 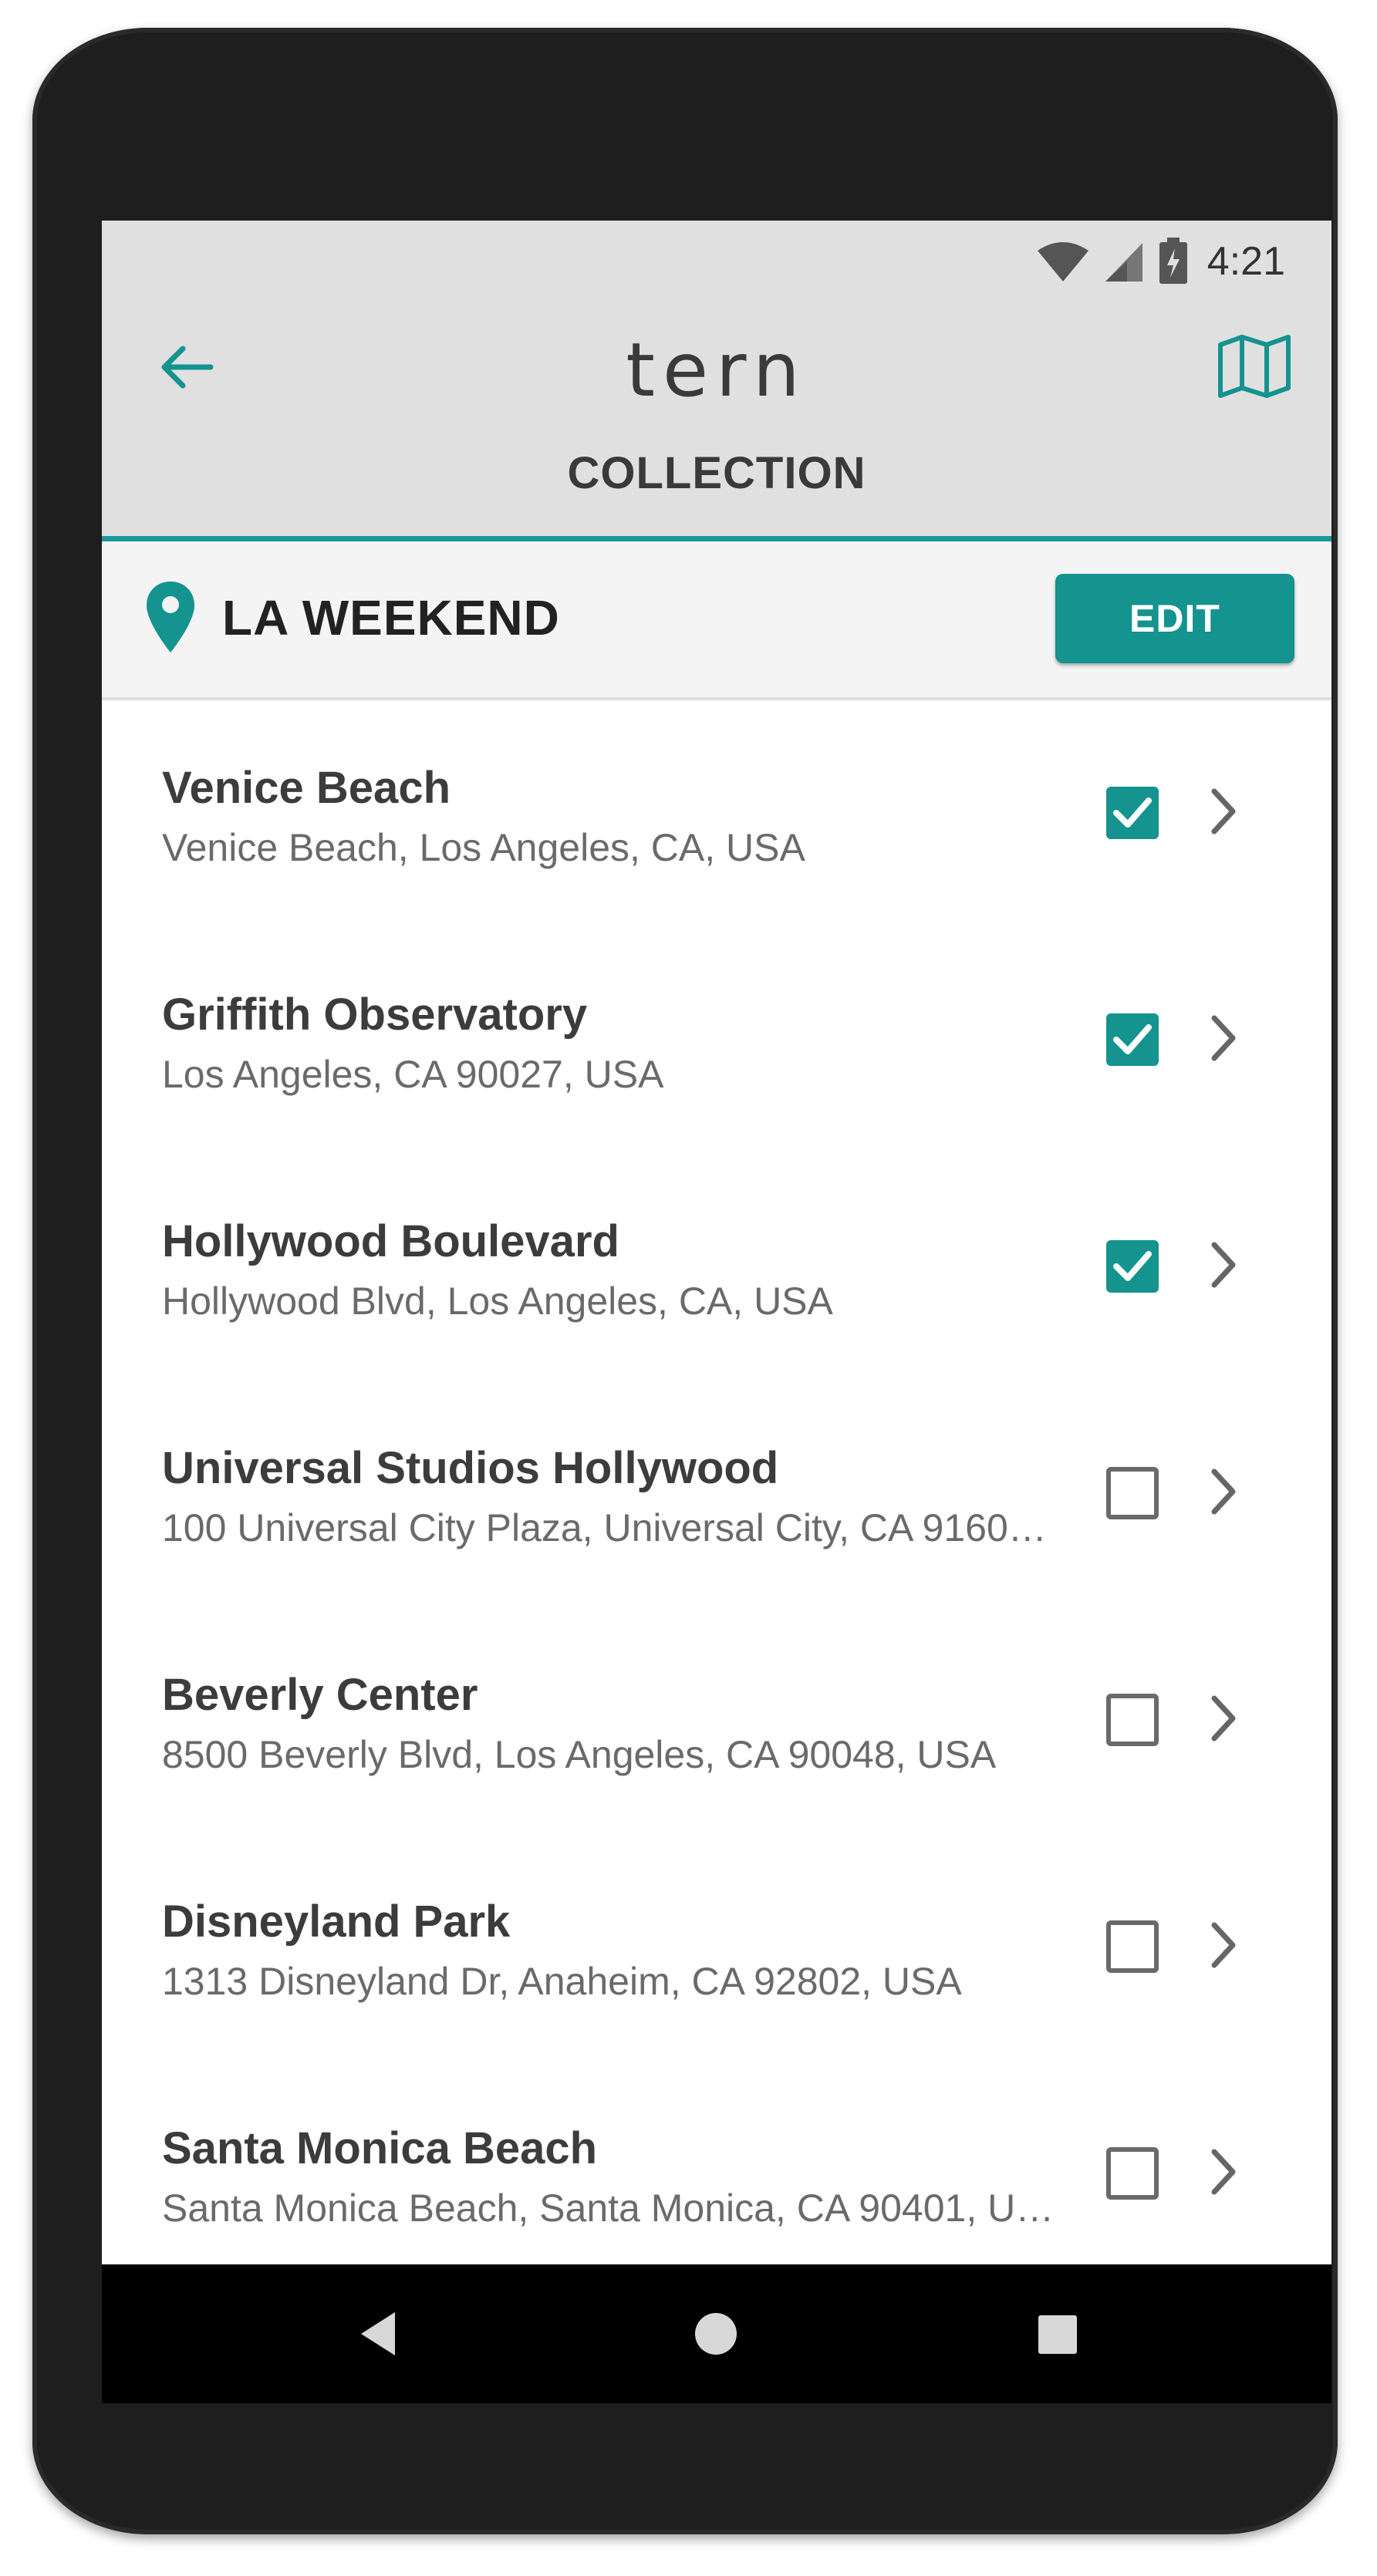 I want to click on map-button, so click(x=1254, y=366).